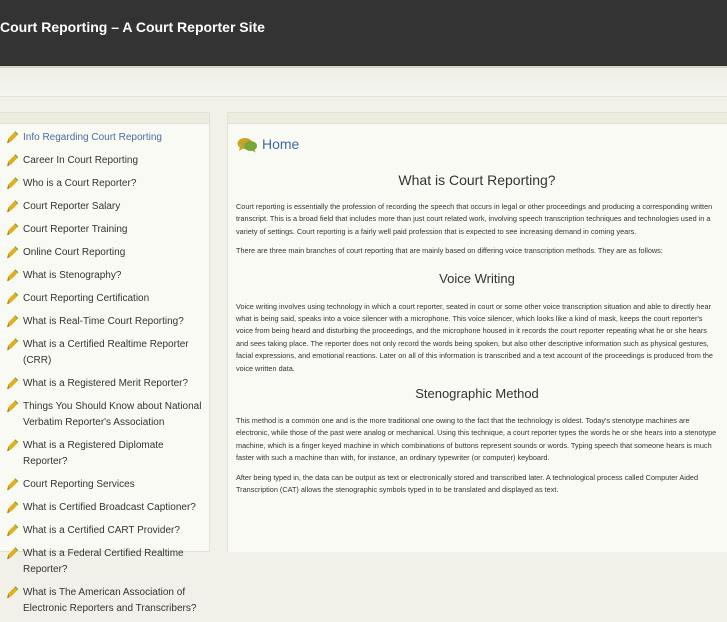 This screenshot has height=622, width=727. I want to click on sidebar-item-label: Who is a Court Reporter?, so click(80, 183).